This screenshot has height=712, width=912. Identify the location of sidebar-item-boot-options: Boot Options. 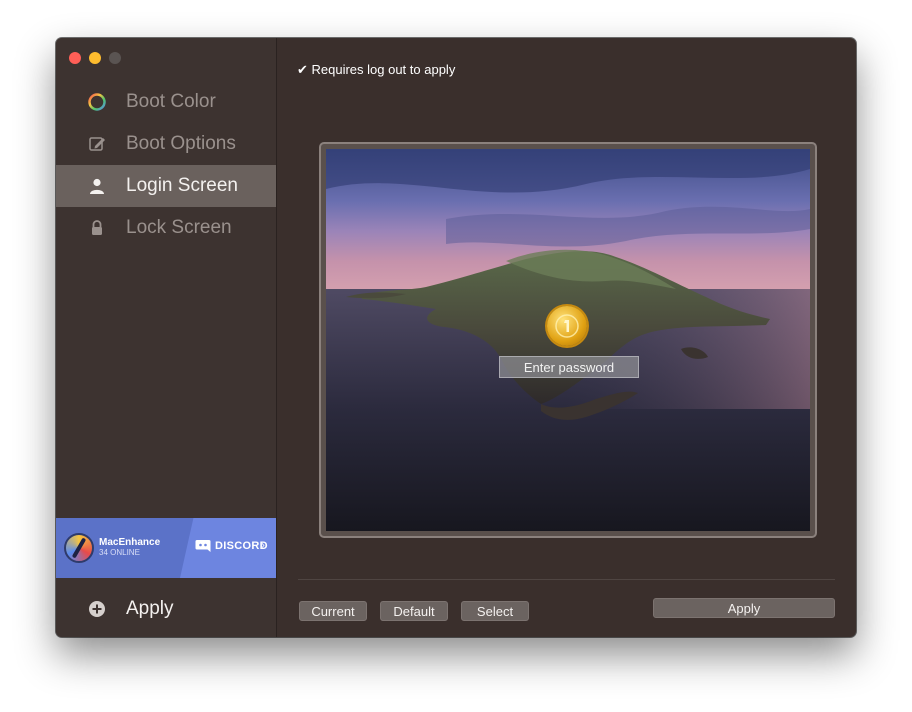
(166, 144).